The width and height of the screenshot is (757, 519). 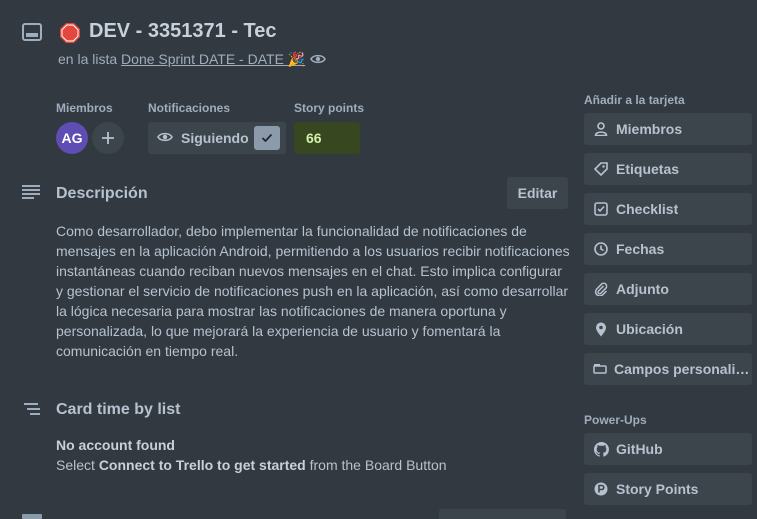 I want to click on select-suffix: from the Board Button, so click(x=378, y=465).